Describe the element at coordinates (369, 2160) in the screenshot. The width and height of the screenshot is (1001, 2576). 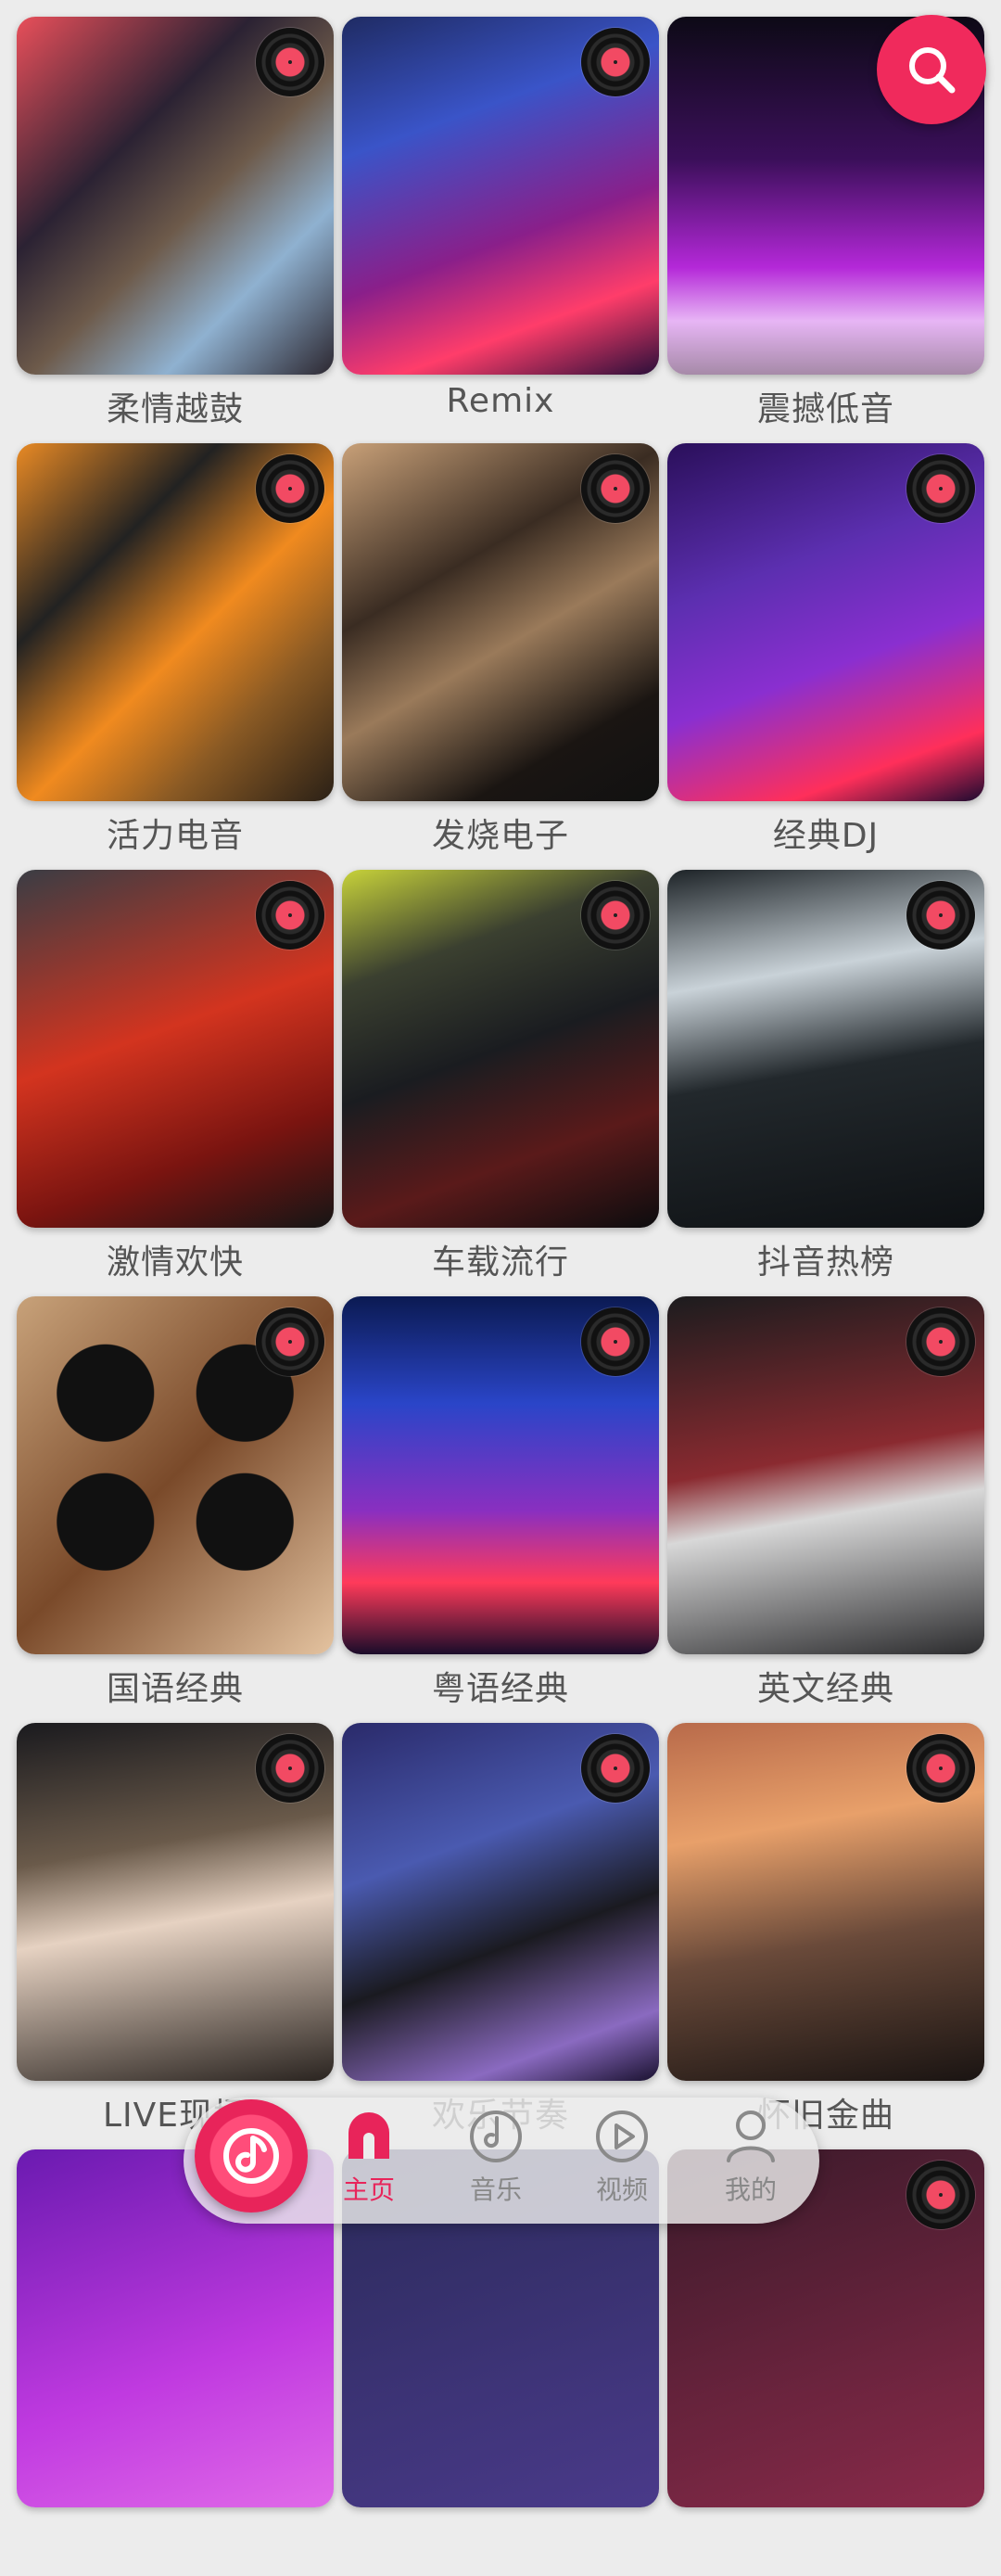
I see `tab-home: 主页` at that location.